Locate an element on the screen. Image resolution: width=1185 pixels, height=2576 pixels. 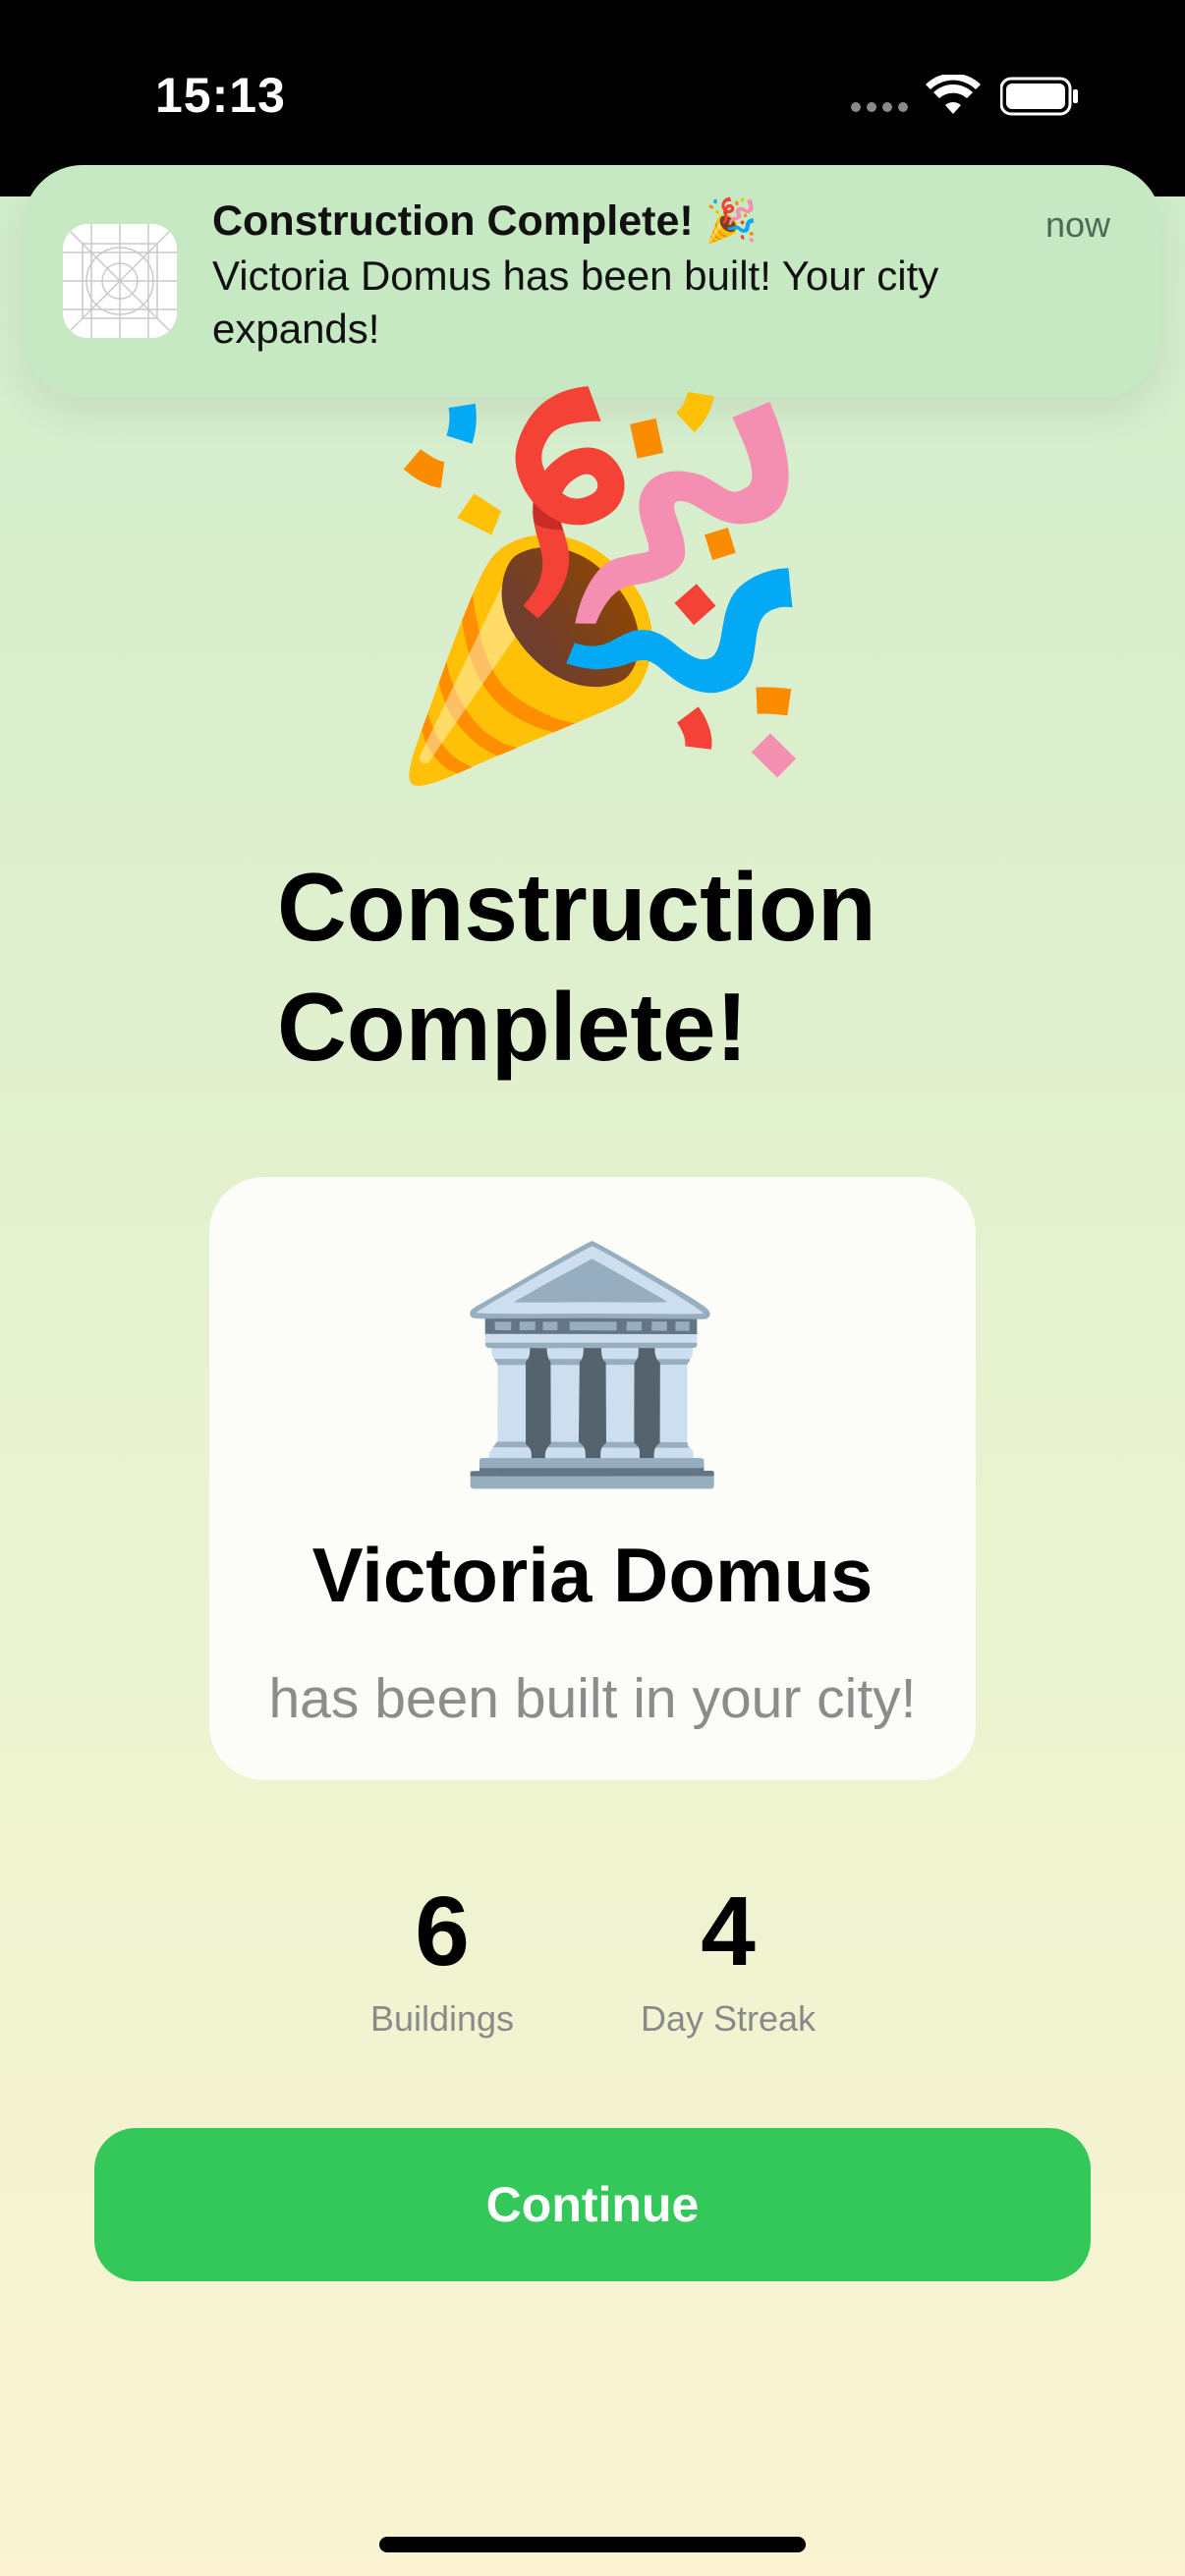
battery-icon is located at coordinates (1039, 96).